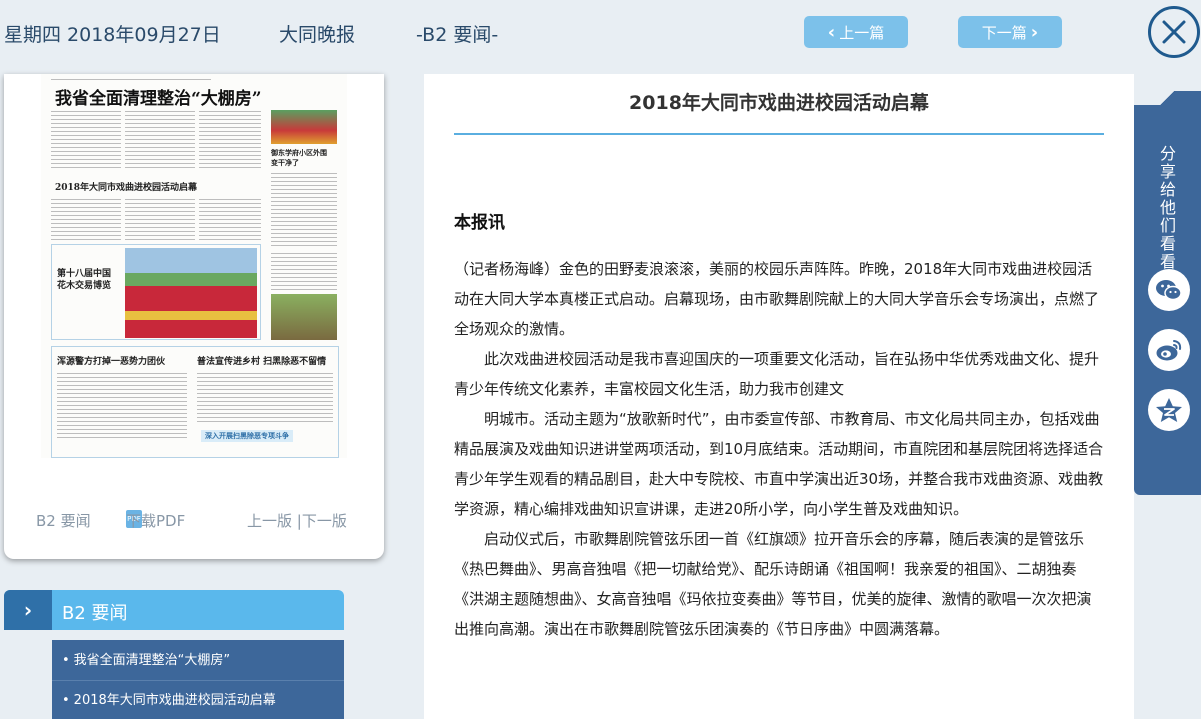  What do you see at coordinates (191, 293) in the screenshot?
I see `np-flower-photo` at bounding box center [191, 293].